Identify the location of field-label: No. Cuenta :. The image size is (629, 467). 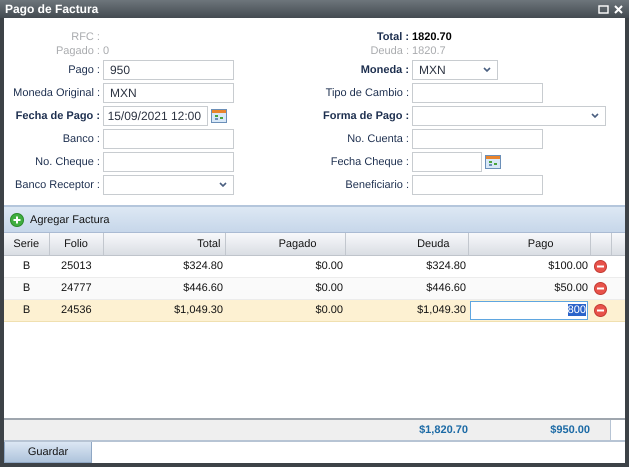
(377, 138).